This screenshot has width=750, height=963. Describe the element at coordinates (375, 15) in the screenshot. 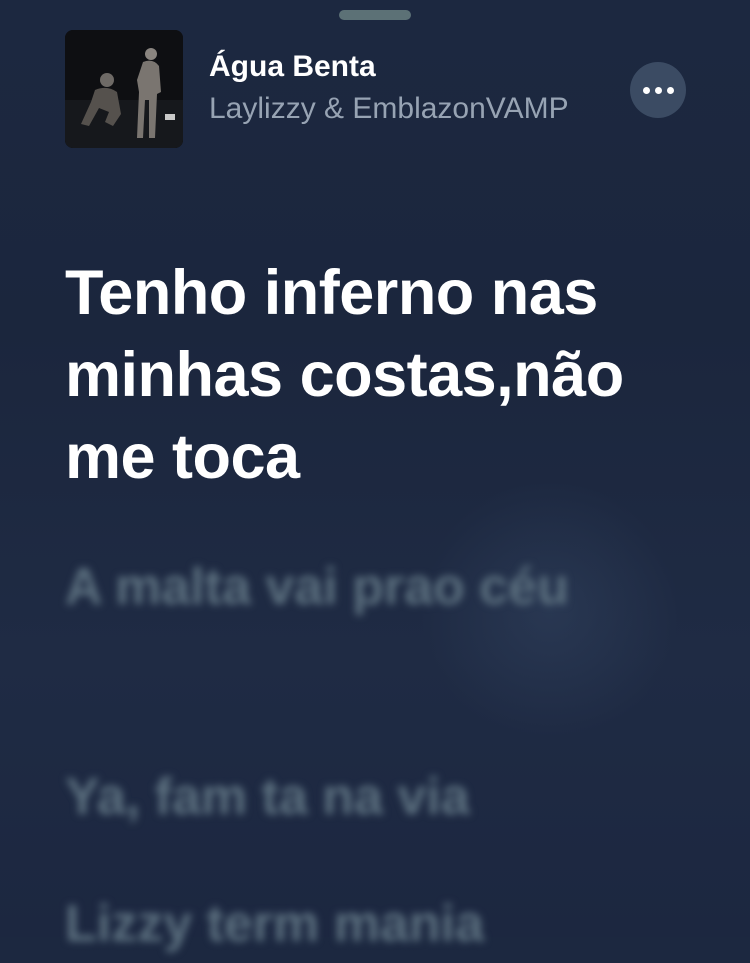

I see `sheet-grabber` at that location.